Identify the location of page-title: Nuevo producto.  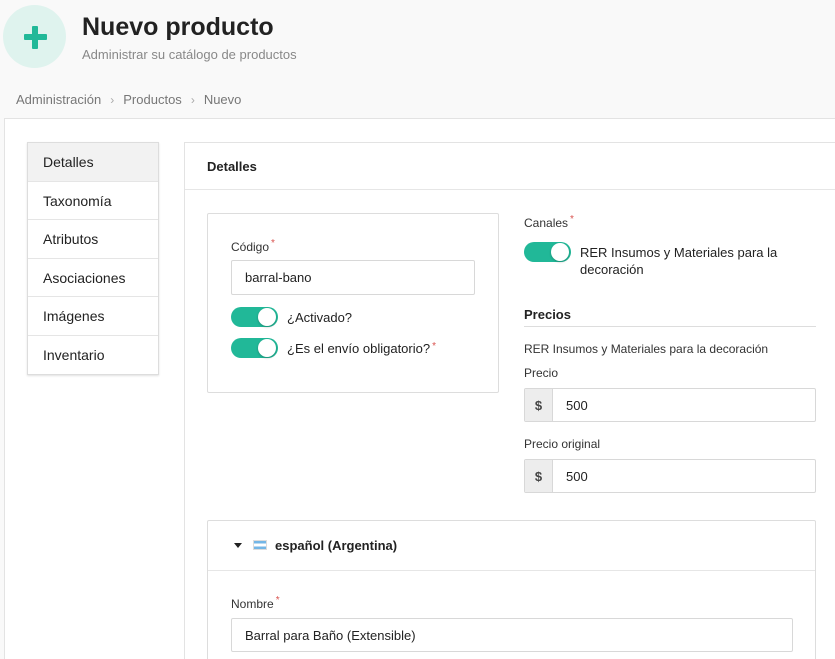
(178, 27).